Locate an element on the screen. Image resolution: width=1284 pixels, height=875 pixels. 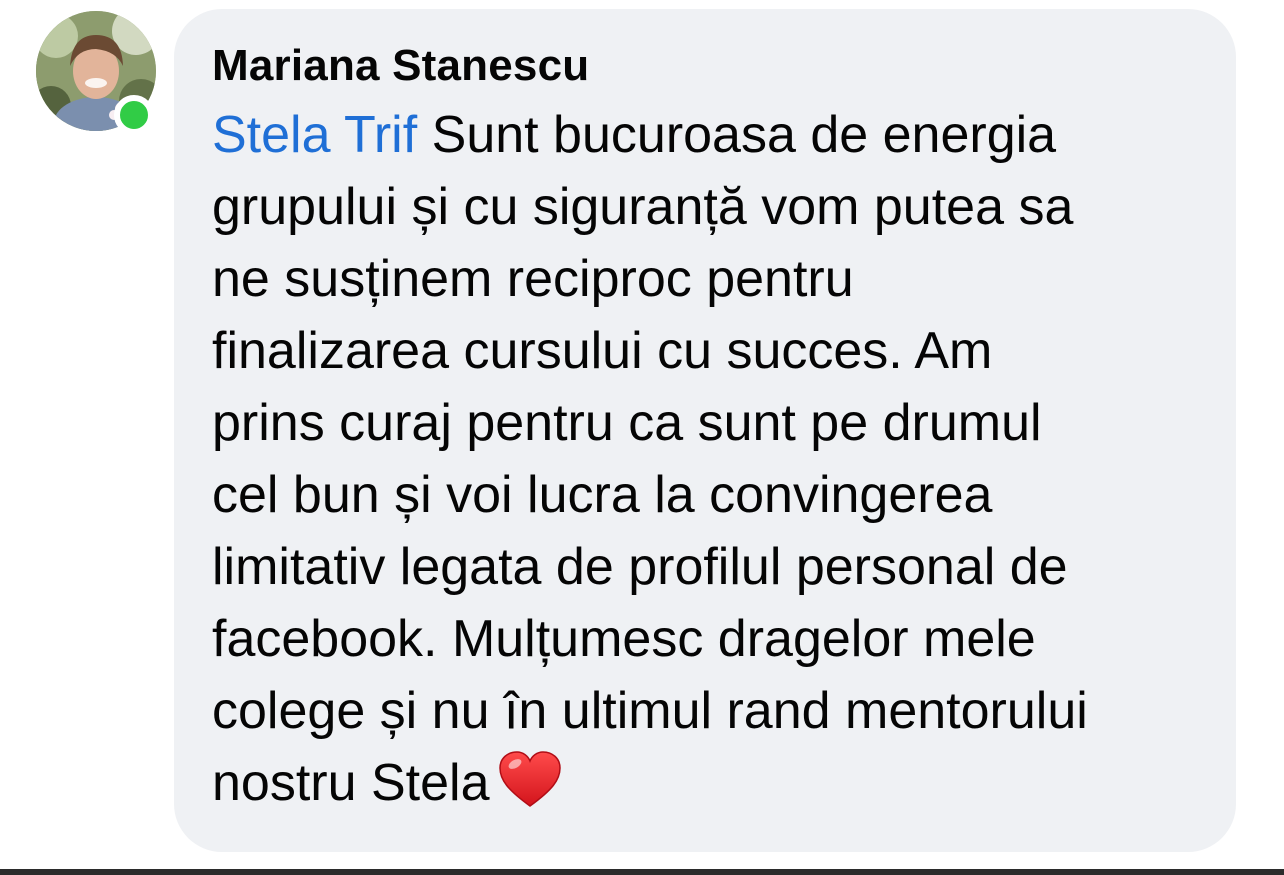
comment-line: finalizarea cursului cu succes. Am is located at coordinates (602, 351).